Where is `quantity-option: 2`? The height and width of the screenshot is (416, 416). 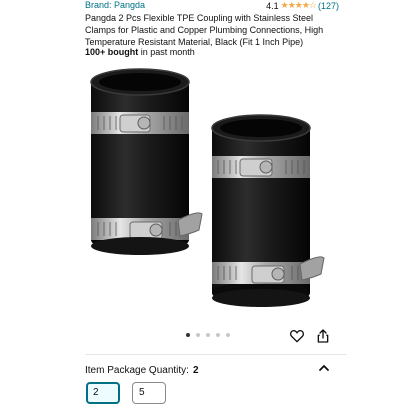
quantity-option: 2 is located at coordinates (103, 393).